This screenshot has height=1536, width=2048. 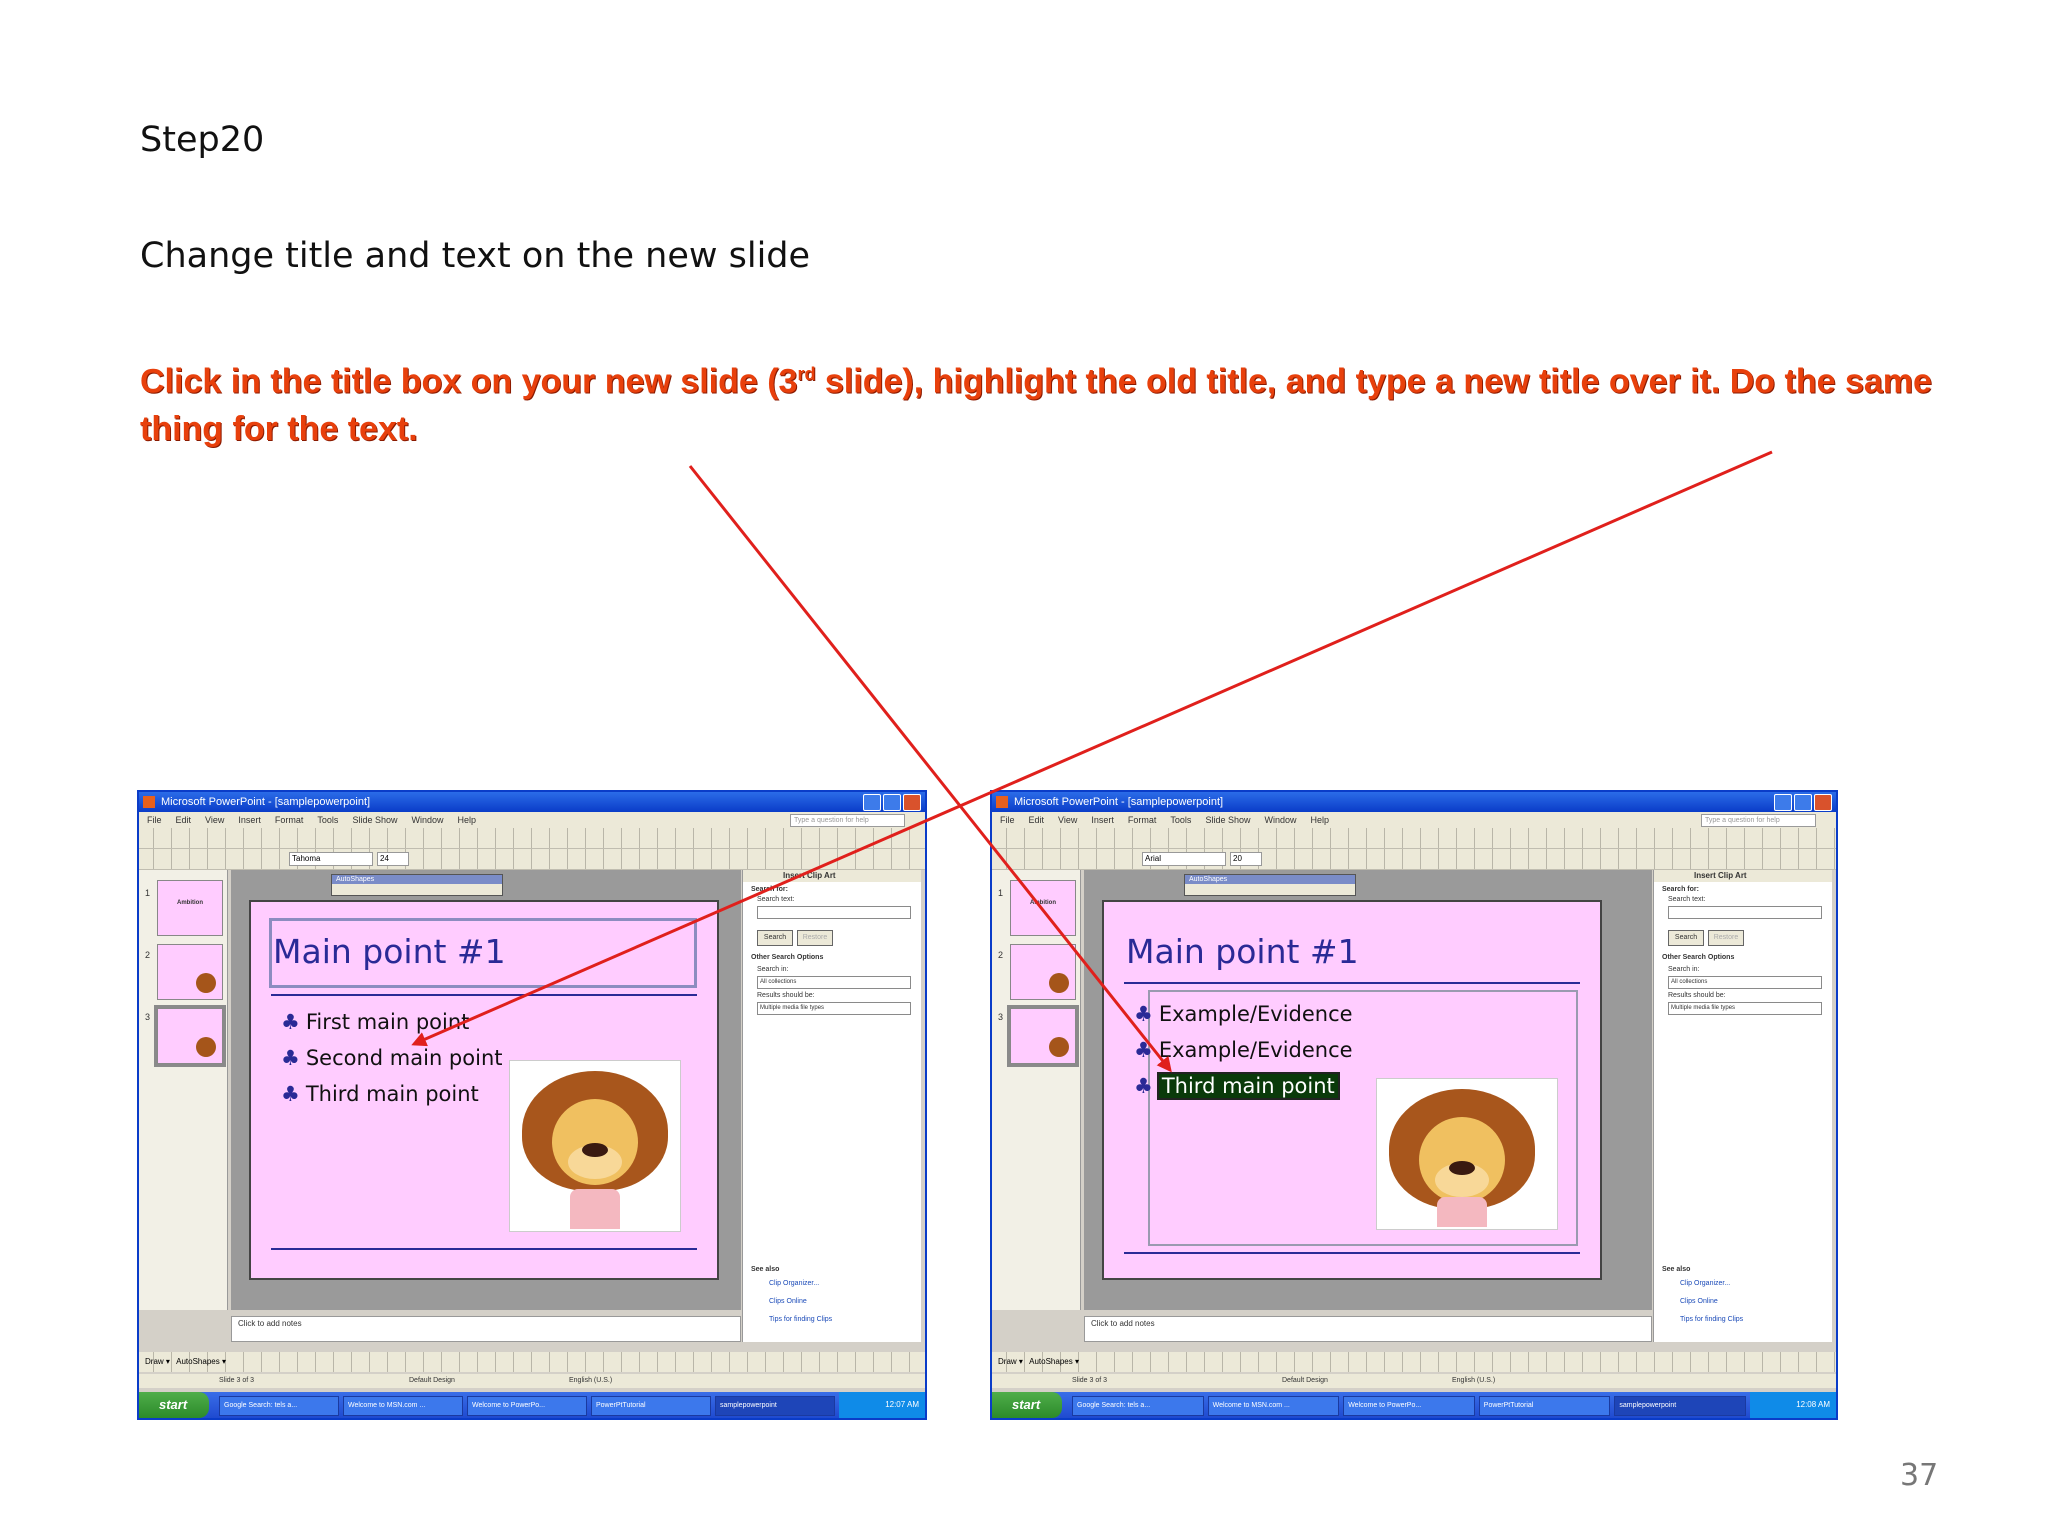 I want to click on footer-underline, so click(x=484, y=1249).